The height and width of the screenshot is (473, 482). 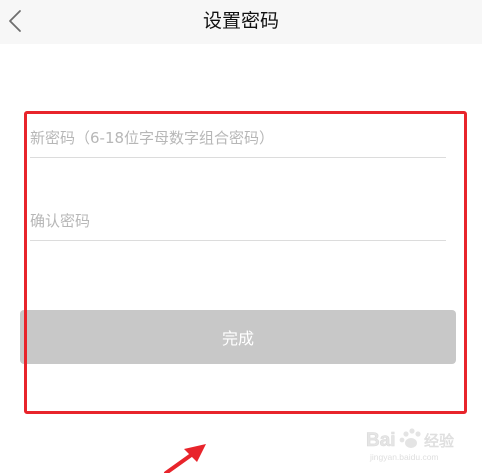 What do you see at coordinates (381, 440) in the screenshot?
I see `svg-text: Bai` at bounding box center [381, 440].